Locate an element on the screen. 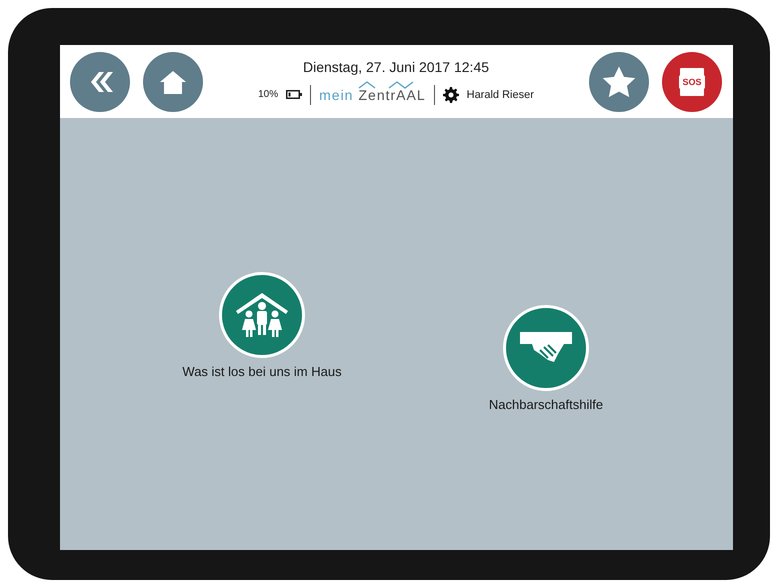 The width and height of the screenshot is (777, 587). gear-icon is located at coordinates (450, 94).